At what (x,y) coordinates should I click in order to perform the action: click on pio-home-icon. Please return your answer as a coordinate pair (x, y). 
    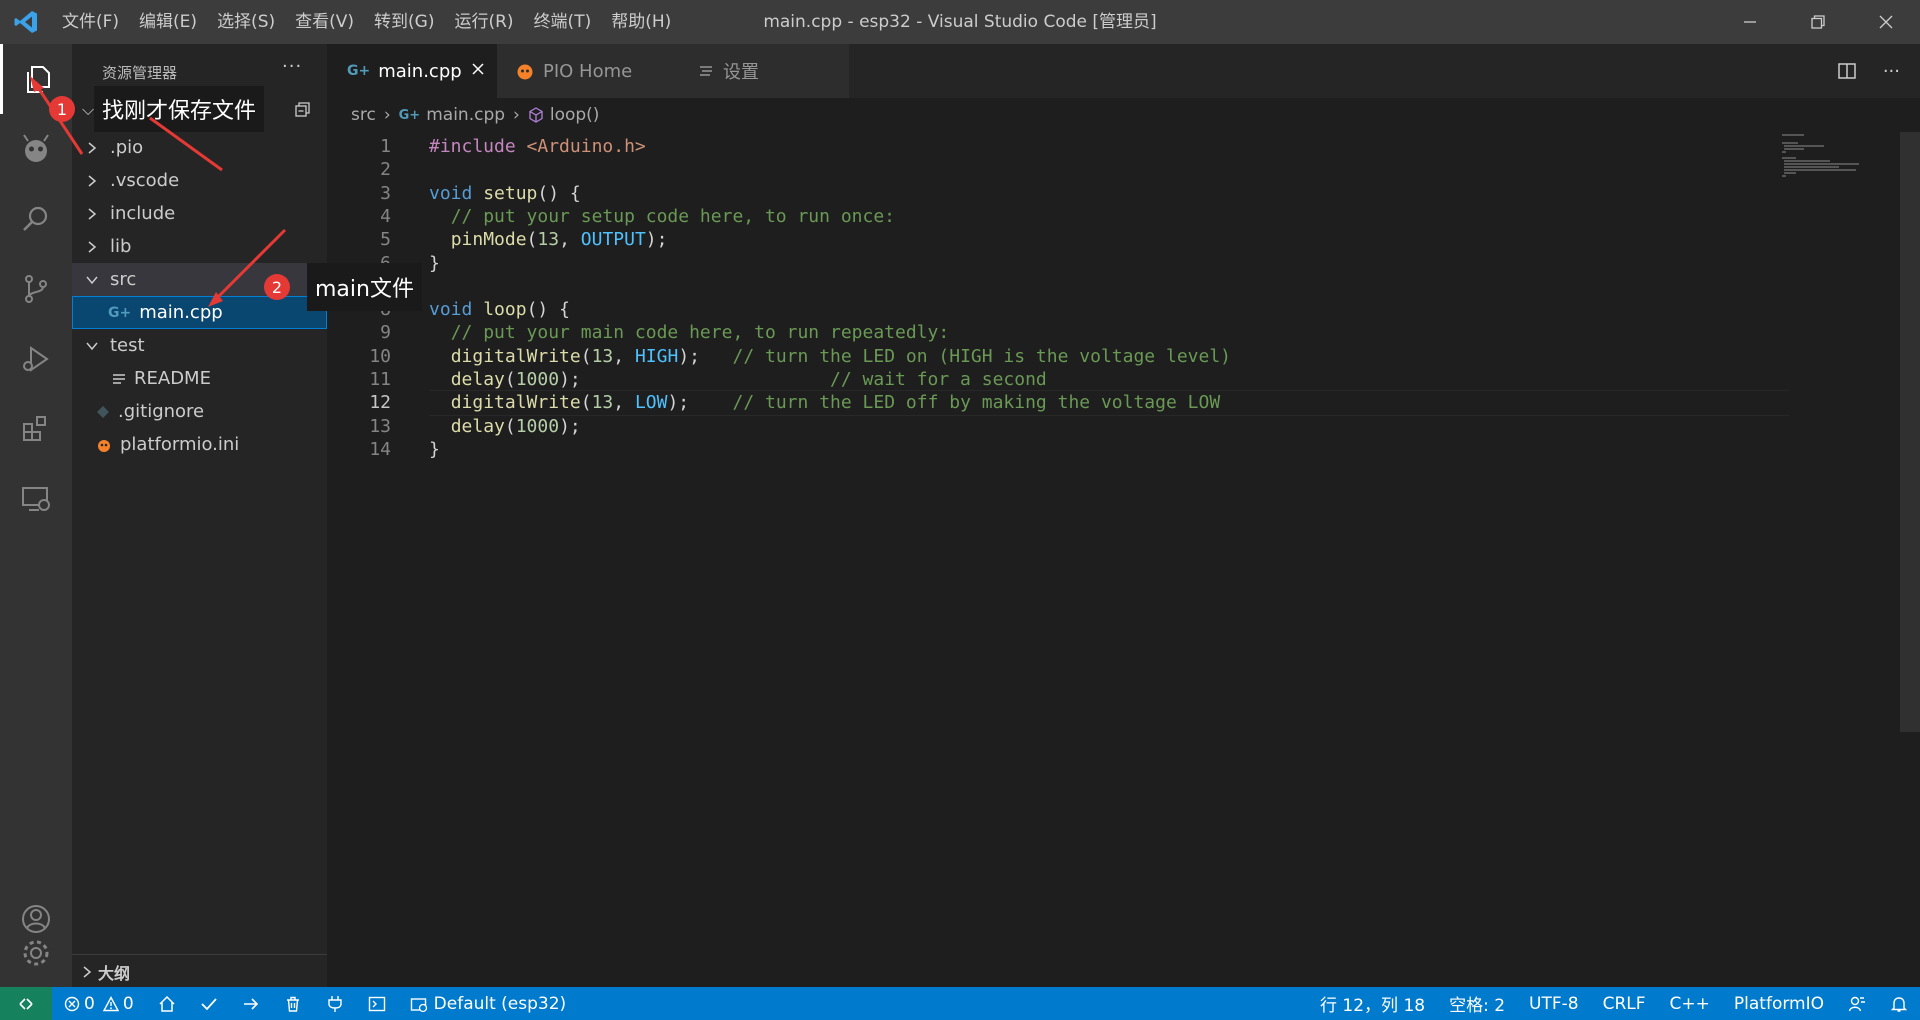
    Looking at the image, I should click on (167, 1003).